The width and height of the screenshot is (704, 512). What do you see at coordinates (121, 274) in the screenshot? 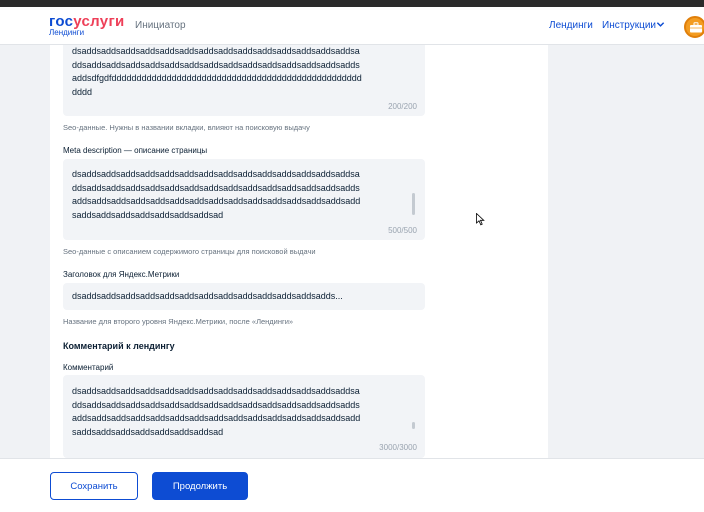
I see `metrika-title-label: Заголовок для Яндекс.Метрики` at bounding box center [121, 274].